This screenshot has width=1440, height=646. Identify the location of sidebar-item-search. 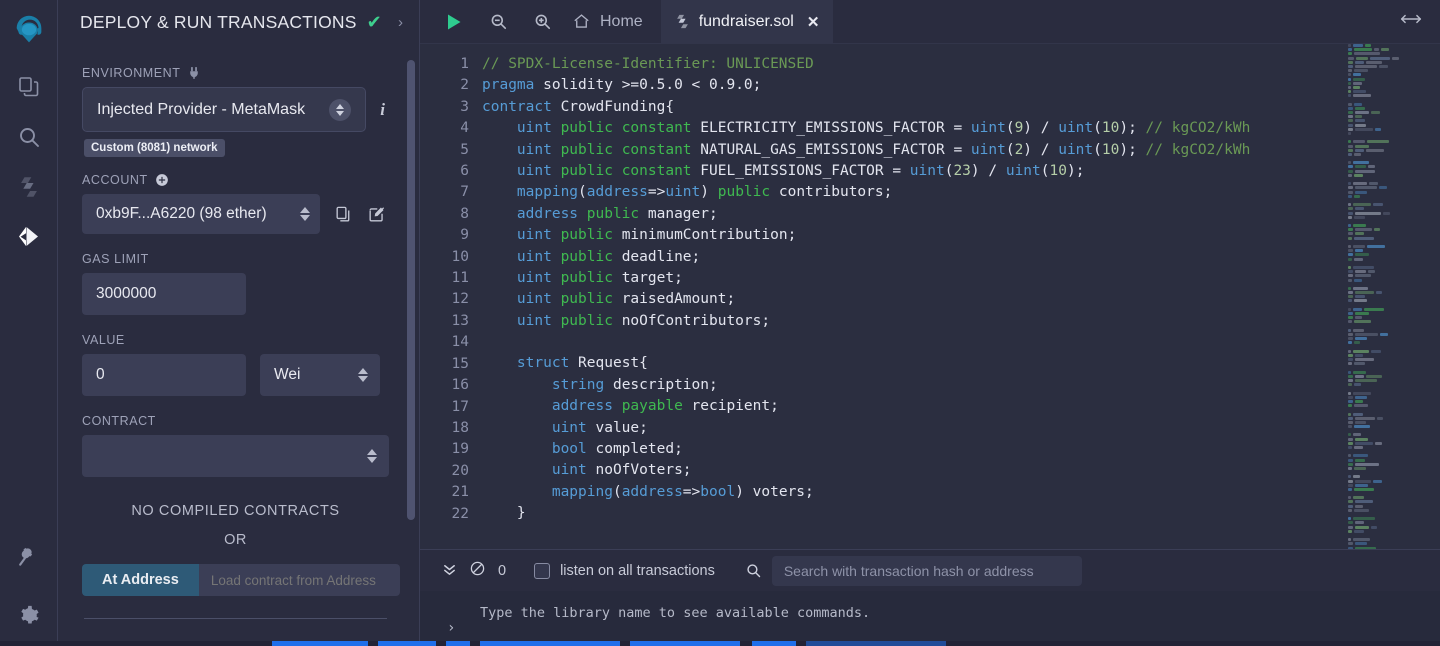
(29, 137).